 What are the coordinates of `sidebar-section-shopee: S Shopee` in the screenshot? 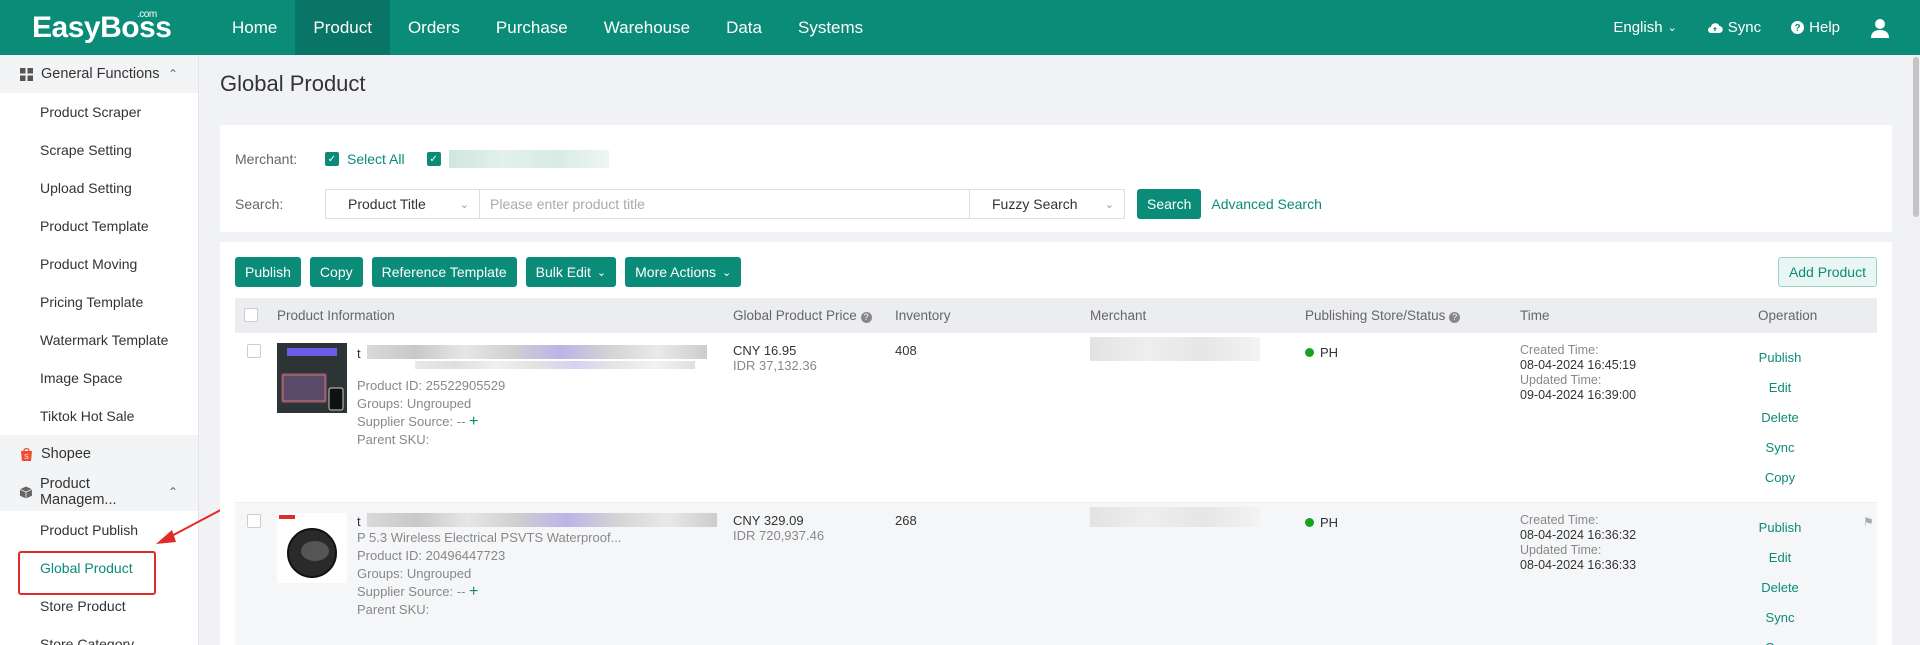 It's located at (99, 454).